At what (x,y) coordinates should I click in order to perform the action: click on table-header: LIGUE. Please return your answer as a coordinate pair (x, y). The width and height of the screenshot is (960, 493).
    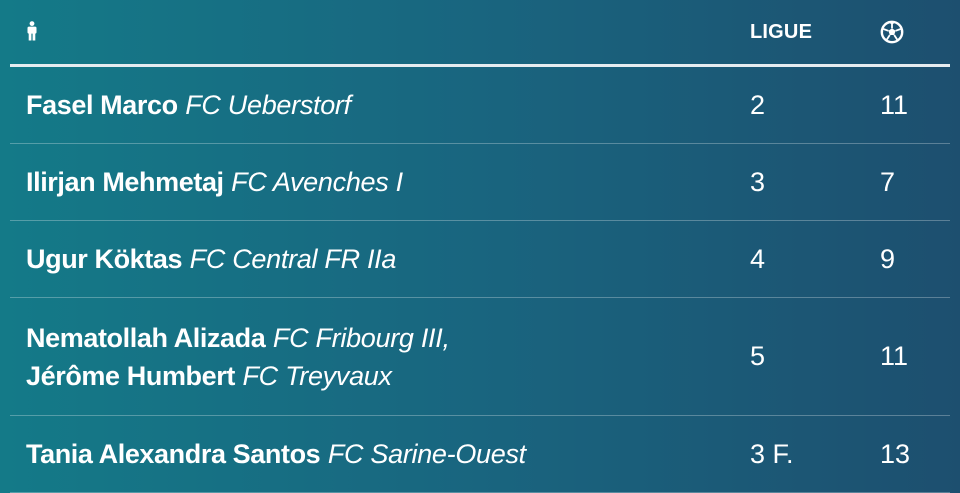
    Looking at the image, I should click on (480, 33).